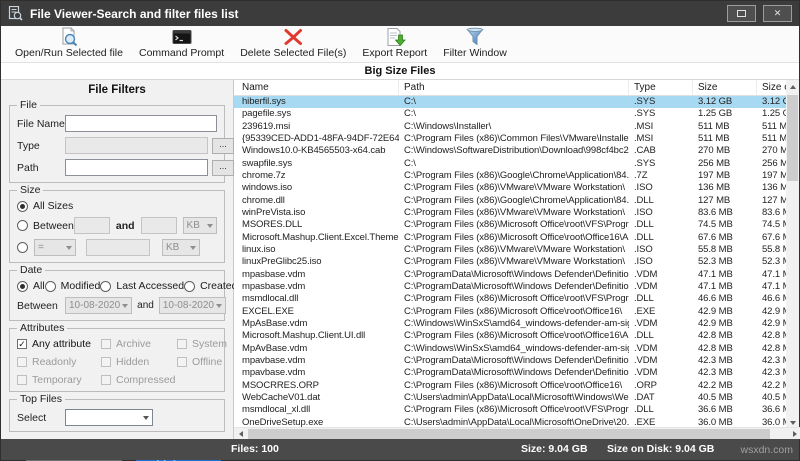  Describe the element at coordinates (207, 362) in the screenshot. I see `checkbox-label: Offline` at that location.